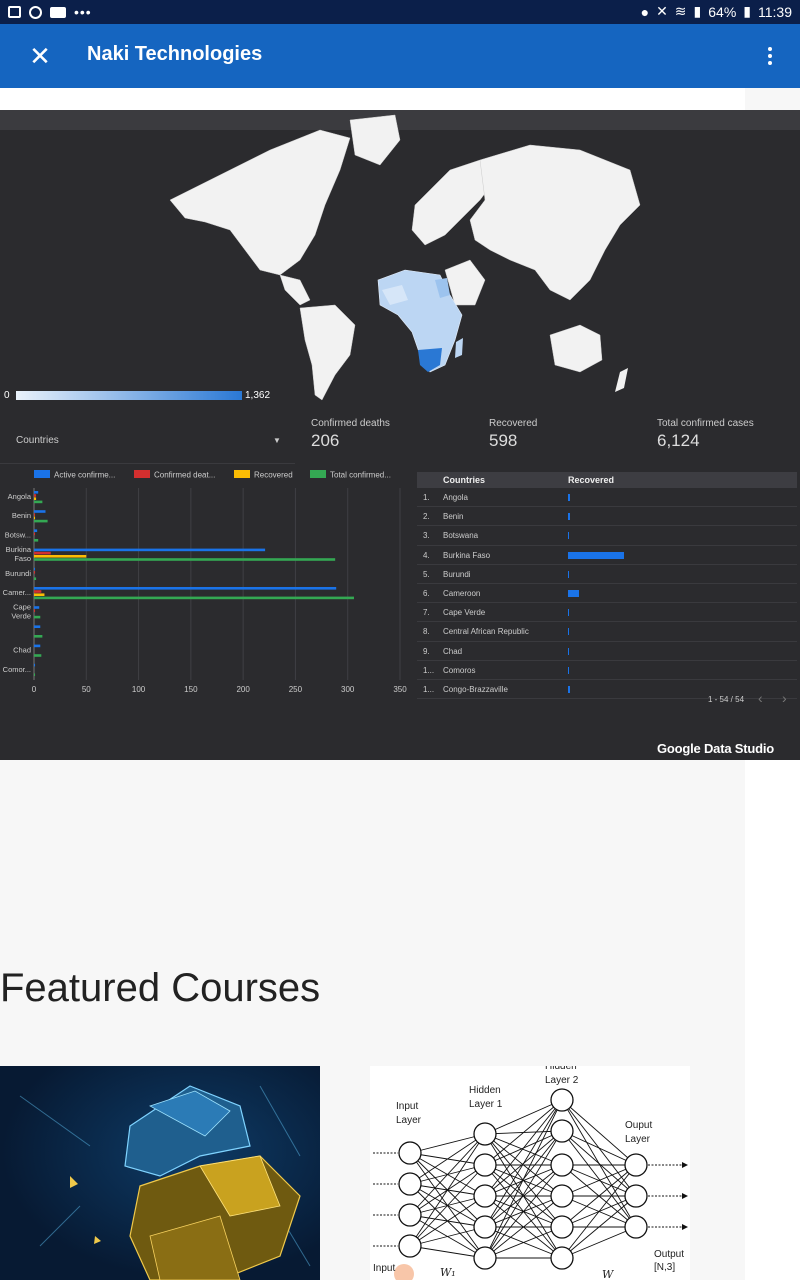 Image resolution: width=800 pixels, height=1280 pixels. What do you see at coordinates (591, 480) in the screenshot?
I see `table-header-recovered: Recovered` at bounding box center [591, 480].